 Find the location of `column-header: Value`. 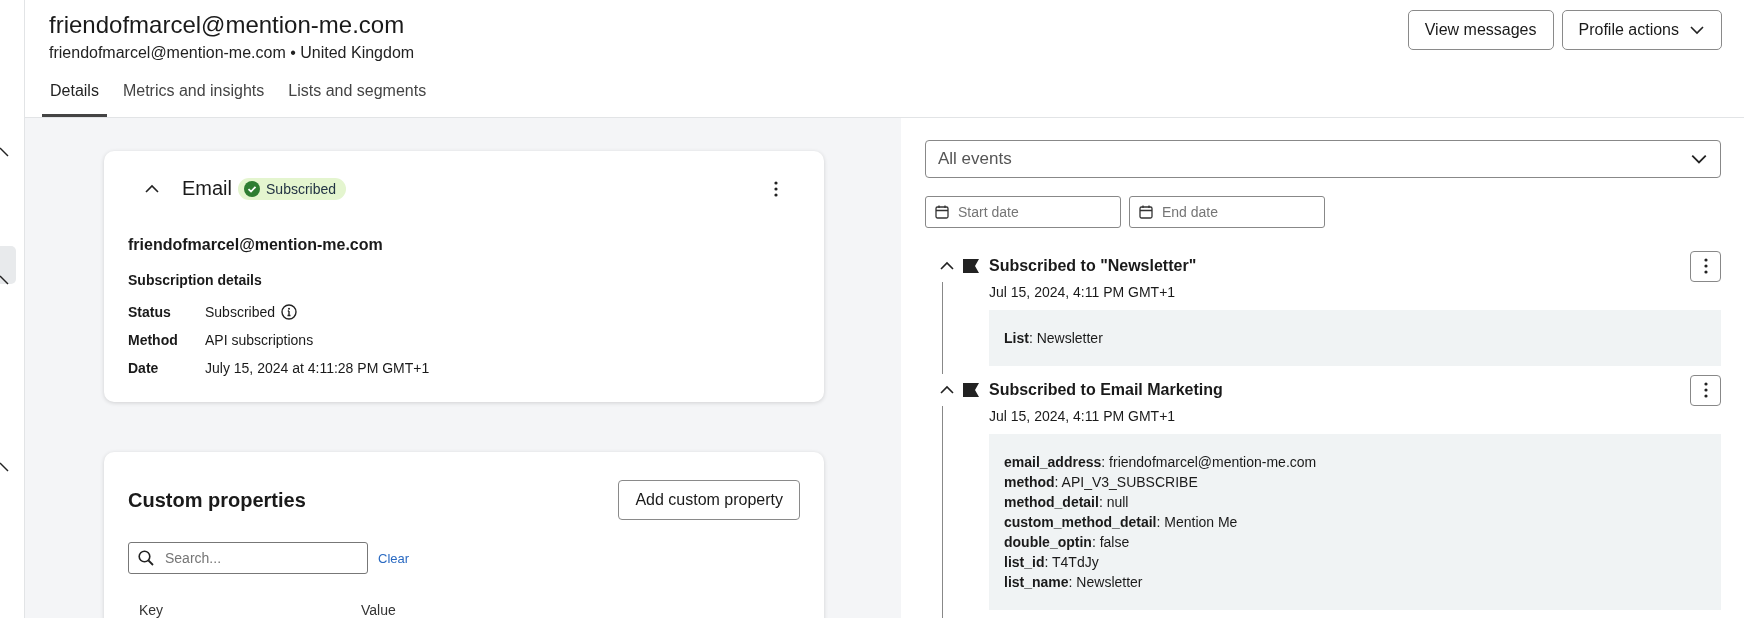

column-header: Value is located at coordinates (379, 610).